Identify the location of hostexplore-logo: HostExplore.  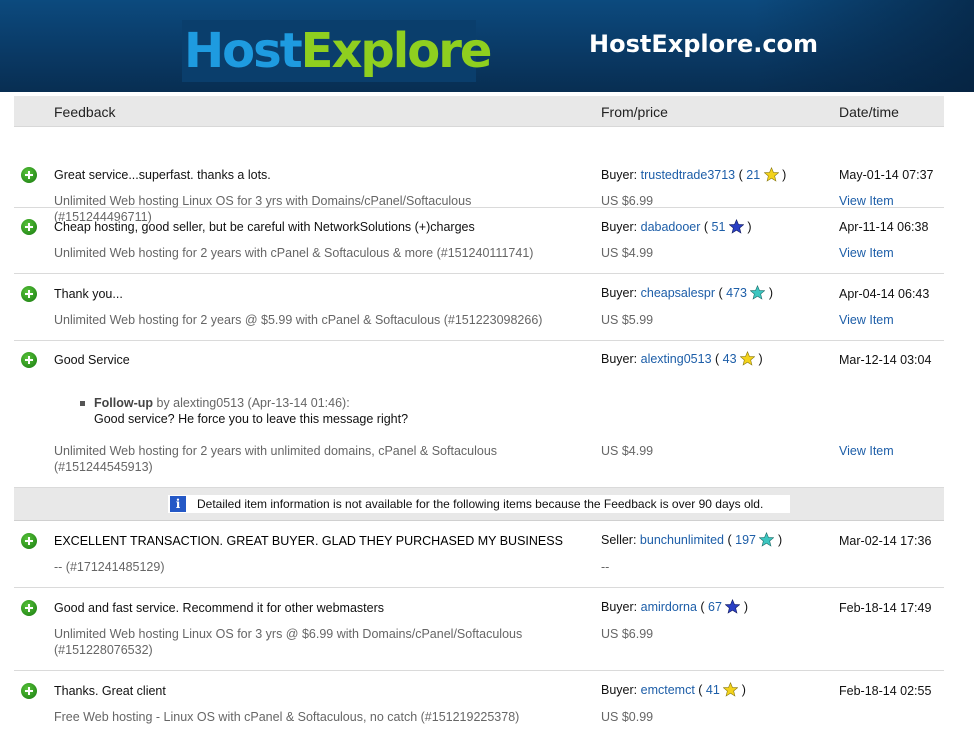
(338, 51).